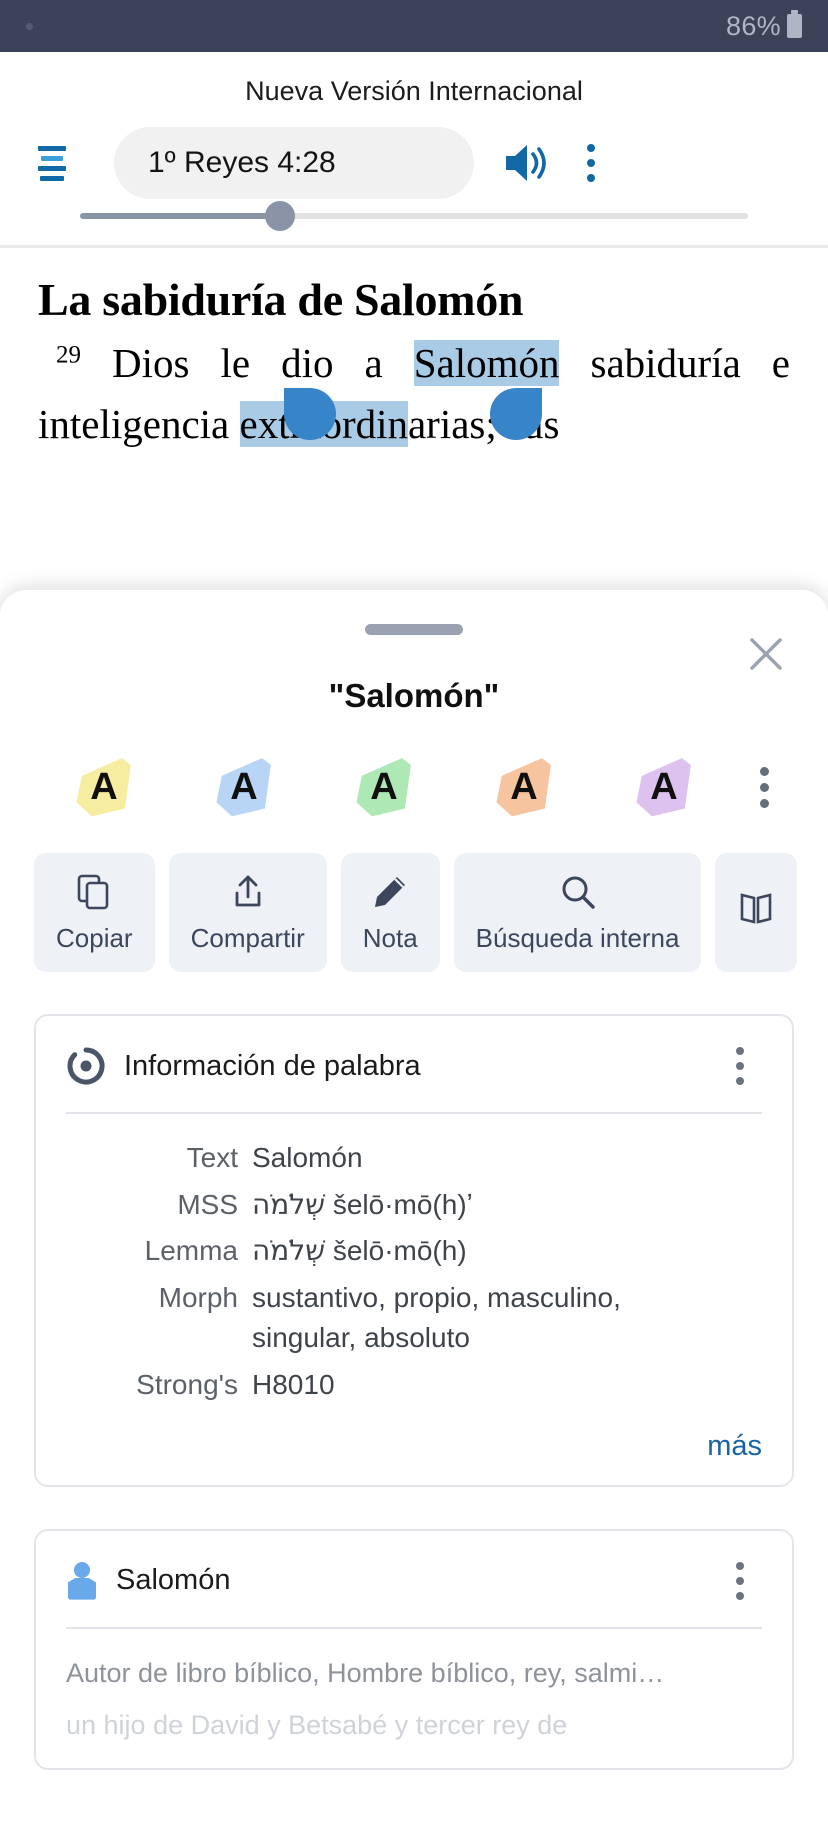  I want to click on logos-circle-icon, so click(86, 1066).